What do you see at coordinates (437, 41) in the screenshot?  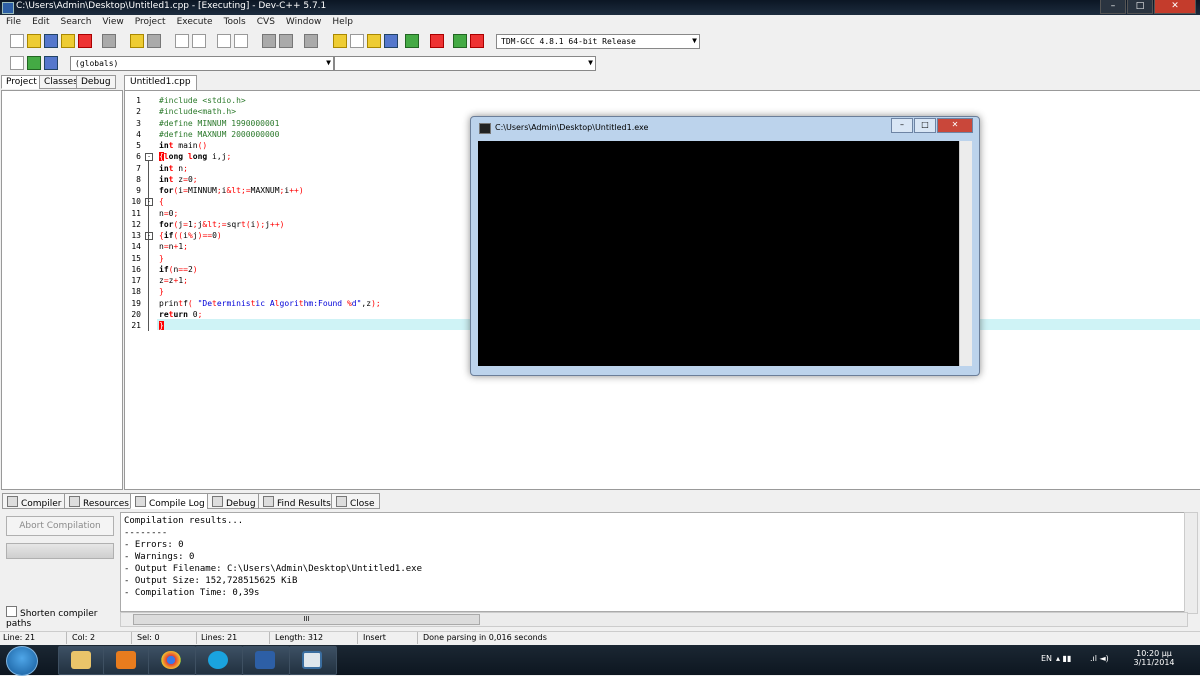 I see `stop-execution-icon` at bounding box center [437, 41].